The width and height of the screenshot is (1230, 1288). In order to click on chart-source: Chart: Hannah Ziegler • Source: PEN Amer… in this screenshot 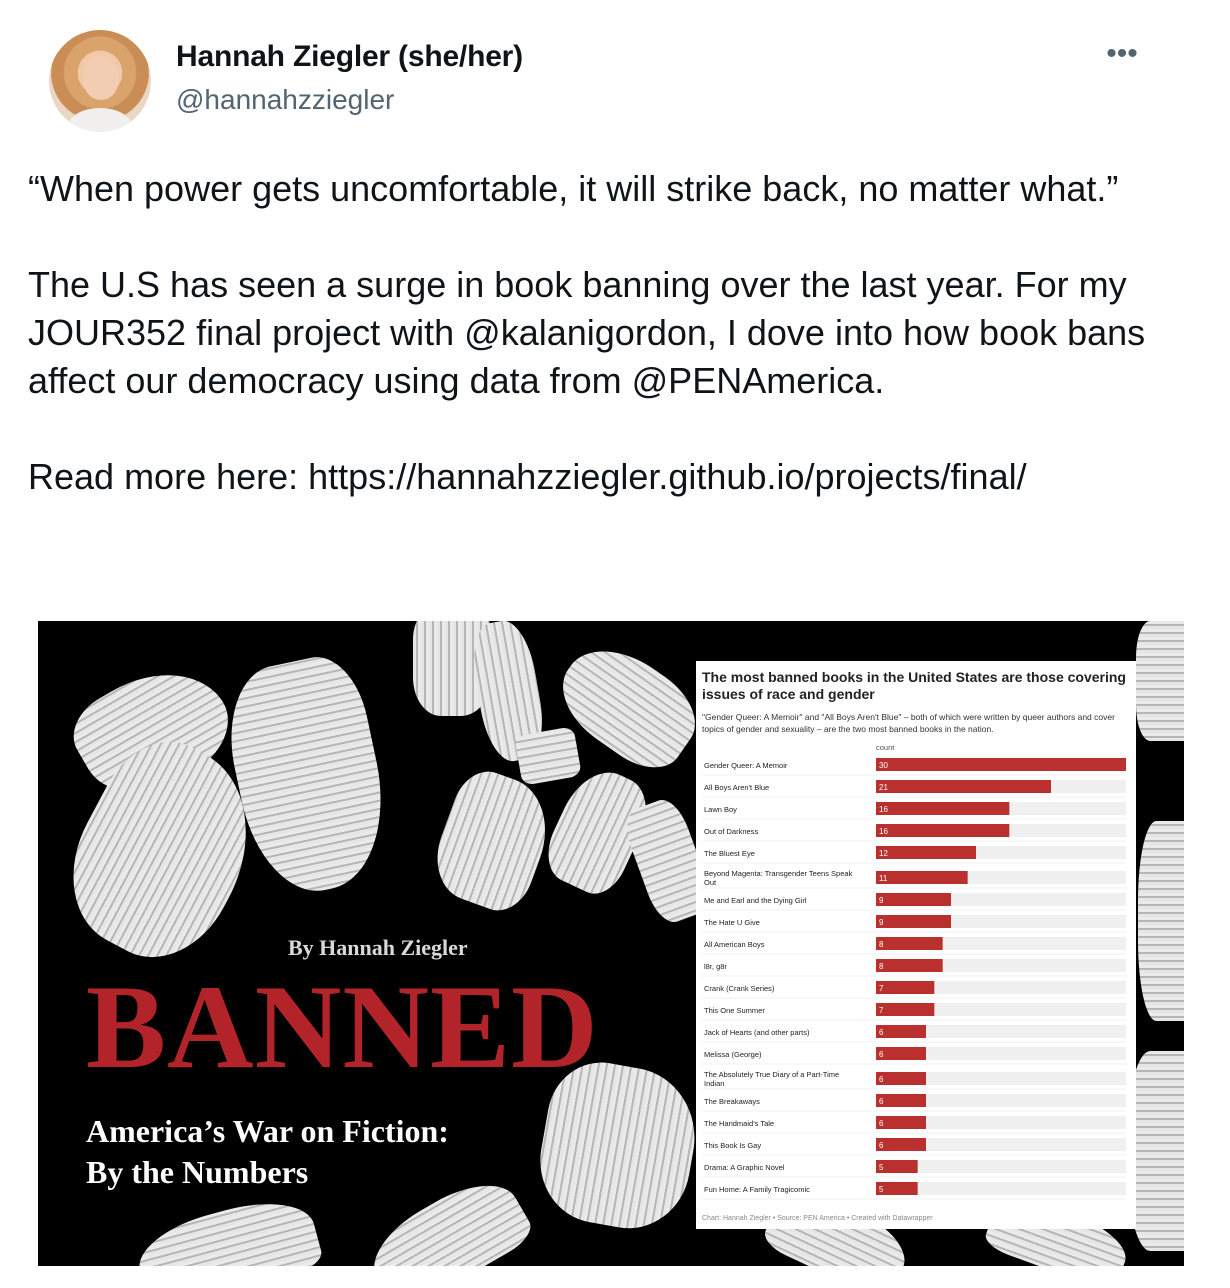, I will do `click(817, 1218)`.